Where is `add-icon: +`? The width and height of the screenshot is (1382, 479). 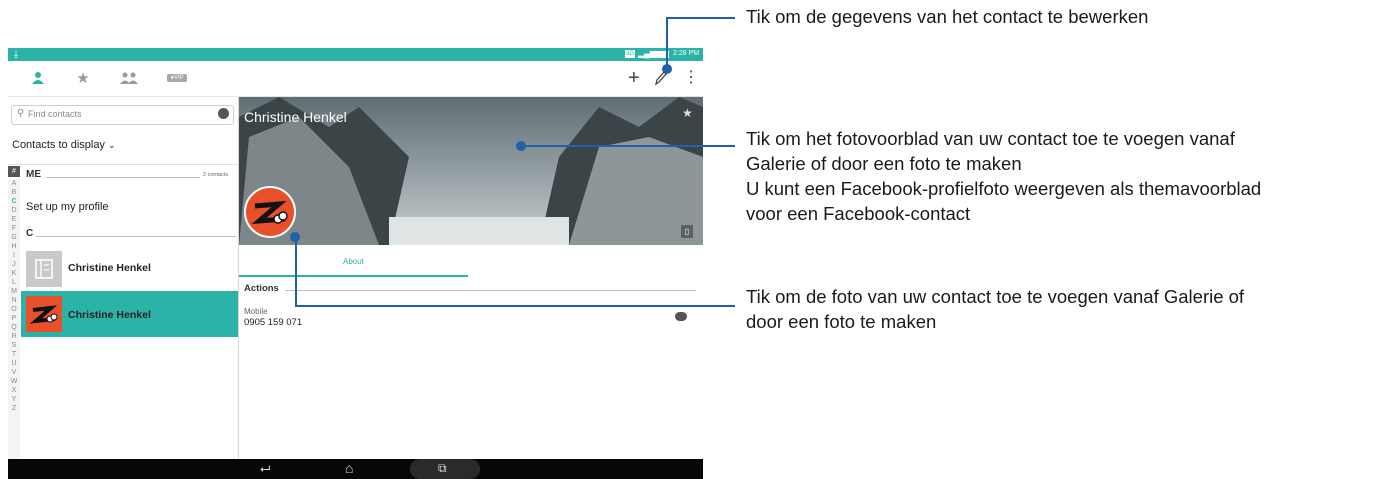 add-icon: + is located at coordinates (634, 78).